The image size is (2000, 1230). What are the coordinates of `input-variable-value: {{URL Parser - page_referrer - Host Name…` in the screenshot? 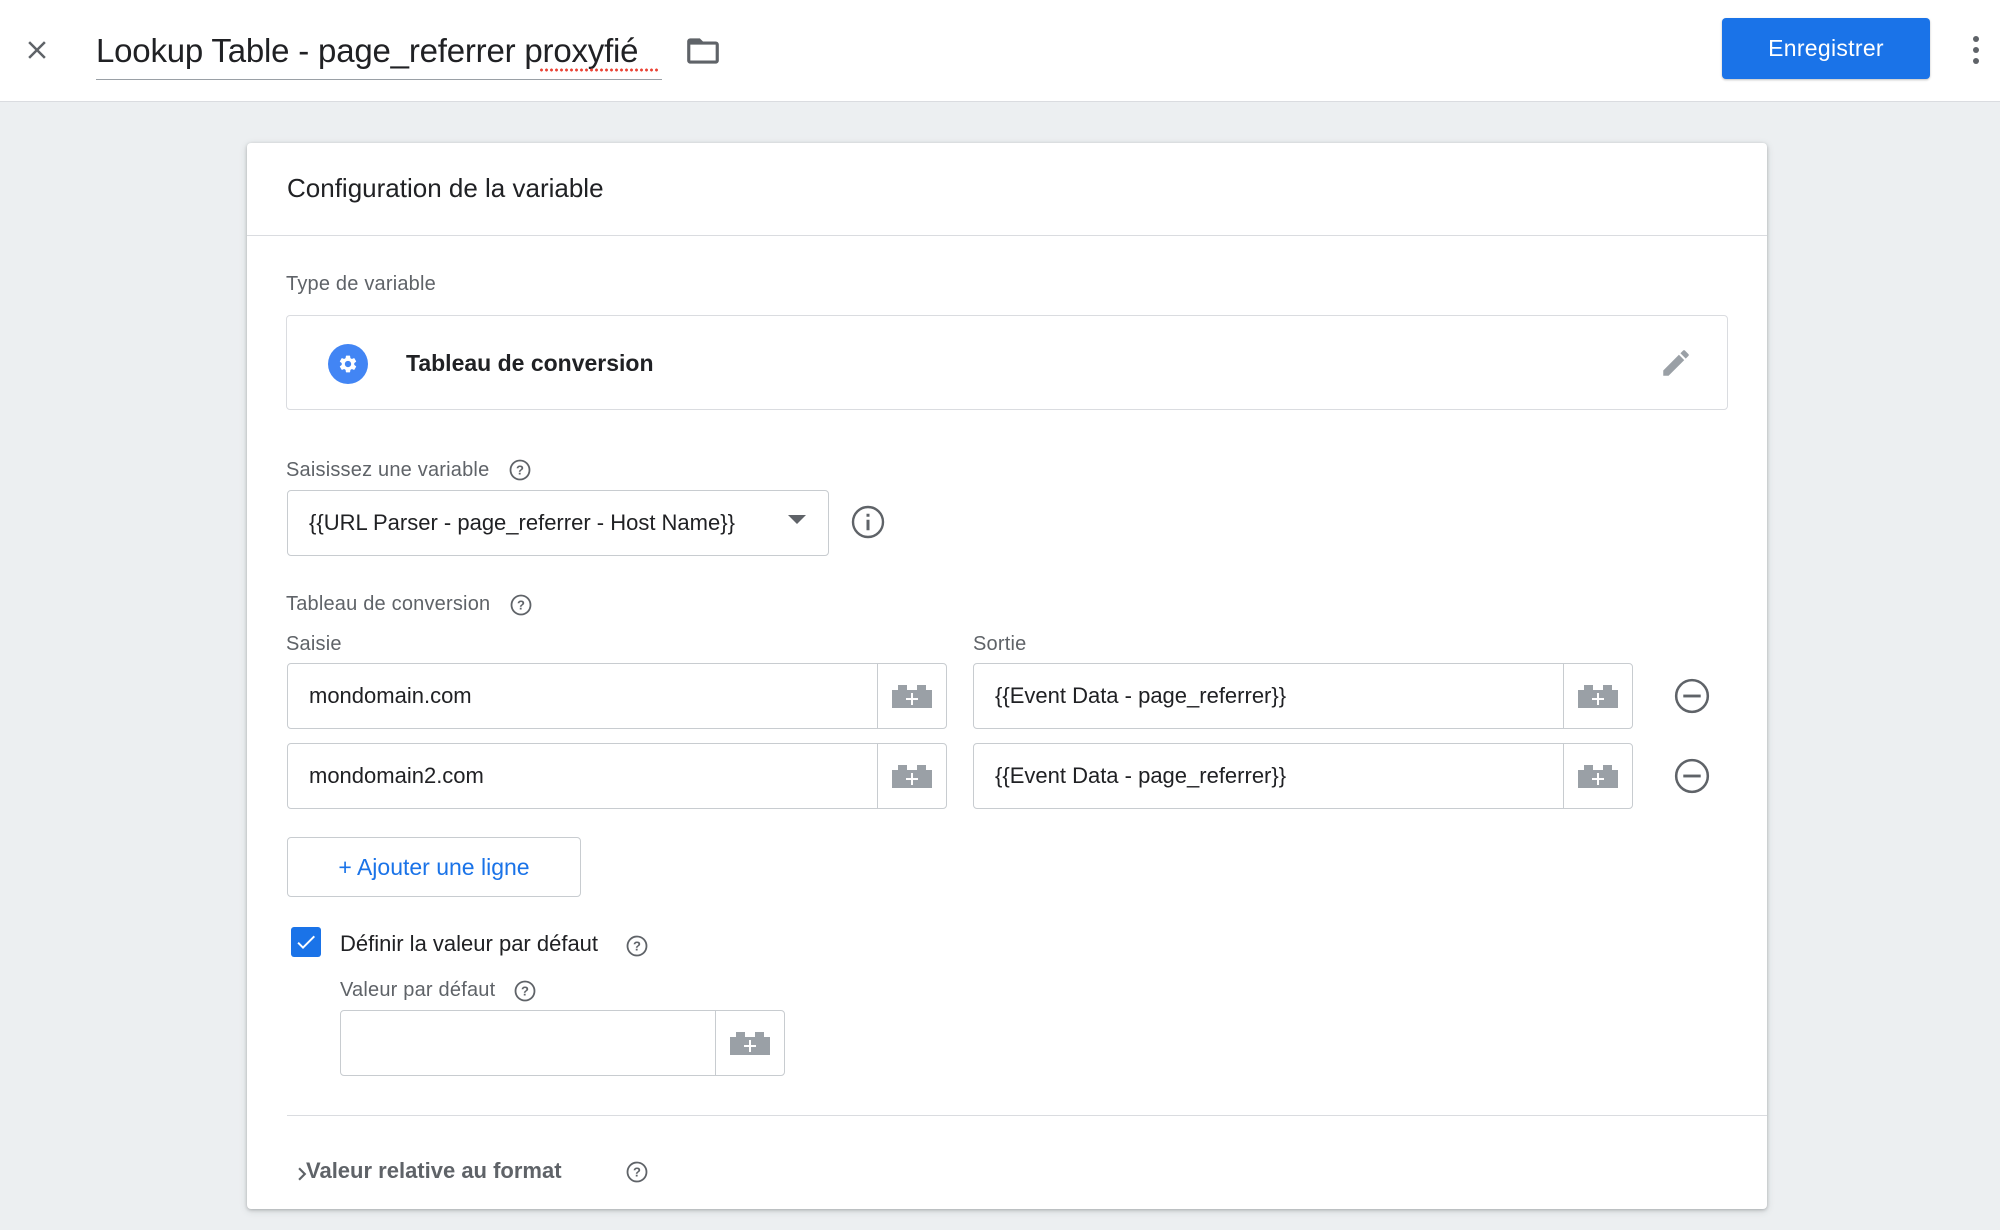 It's located at (522, 522).